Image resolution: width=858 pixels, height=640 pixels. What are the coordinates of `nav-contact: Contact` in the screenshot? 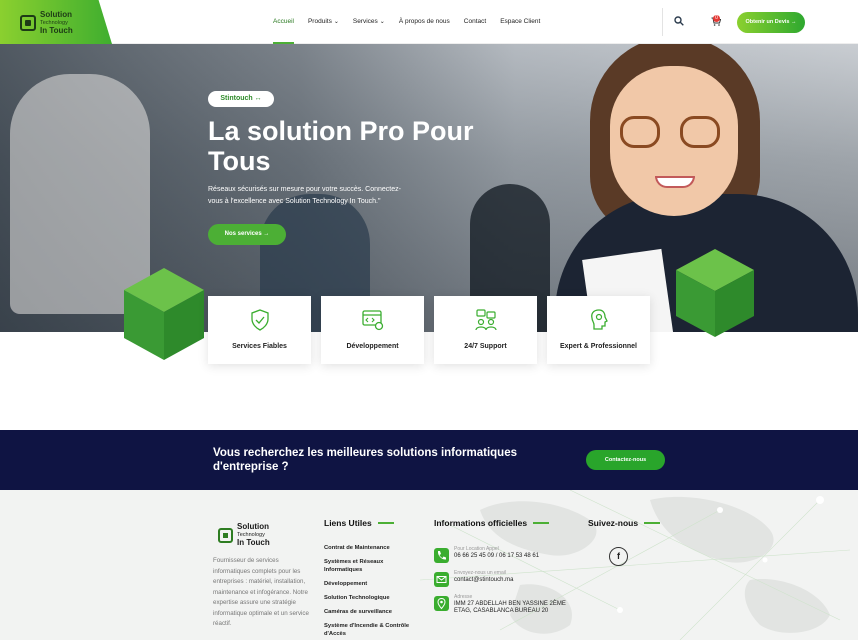 It's located at (475, 22).